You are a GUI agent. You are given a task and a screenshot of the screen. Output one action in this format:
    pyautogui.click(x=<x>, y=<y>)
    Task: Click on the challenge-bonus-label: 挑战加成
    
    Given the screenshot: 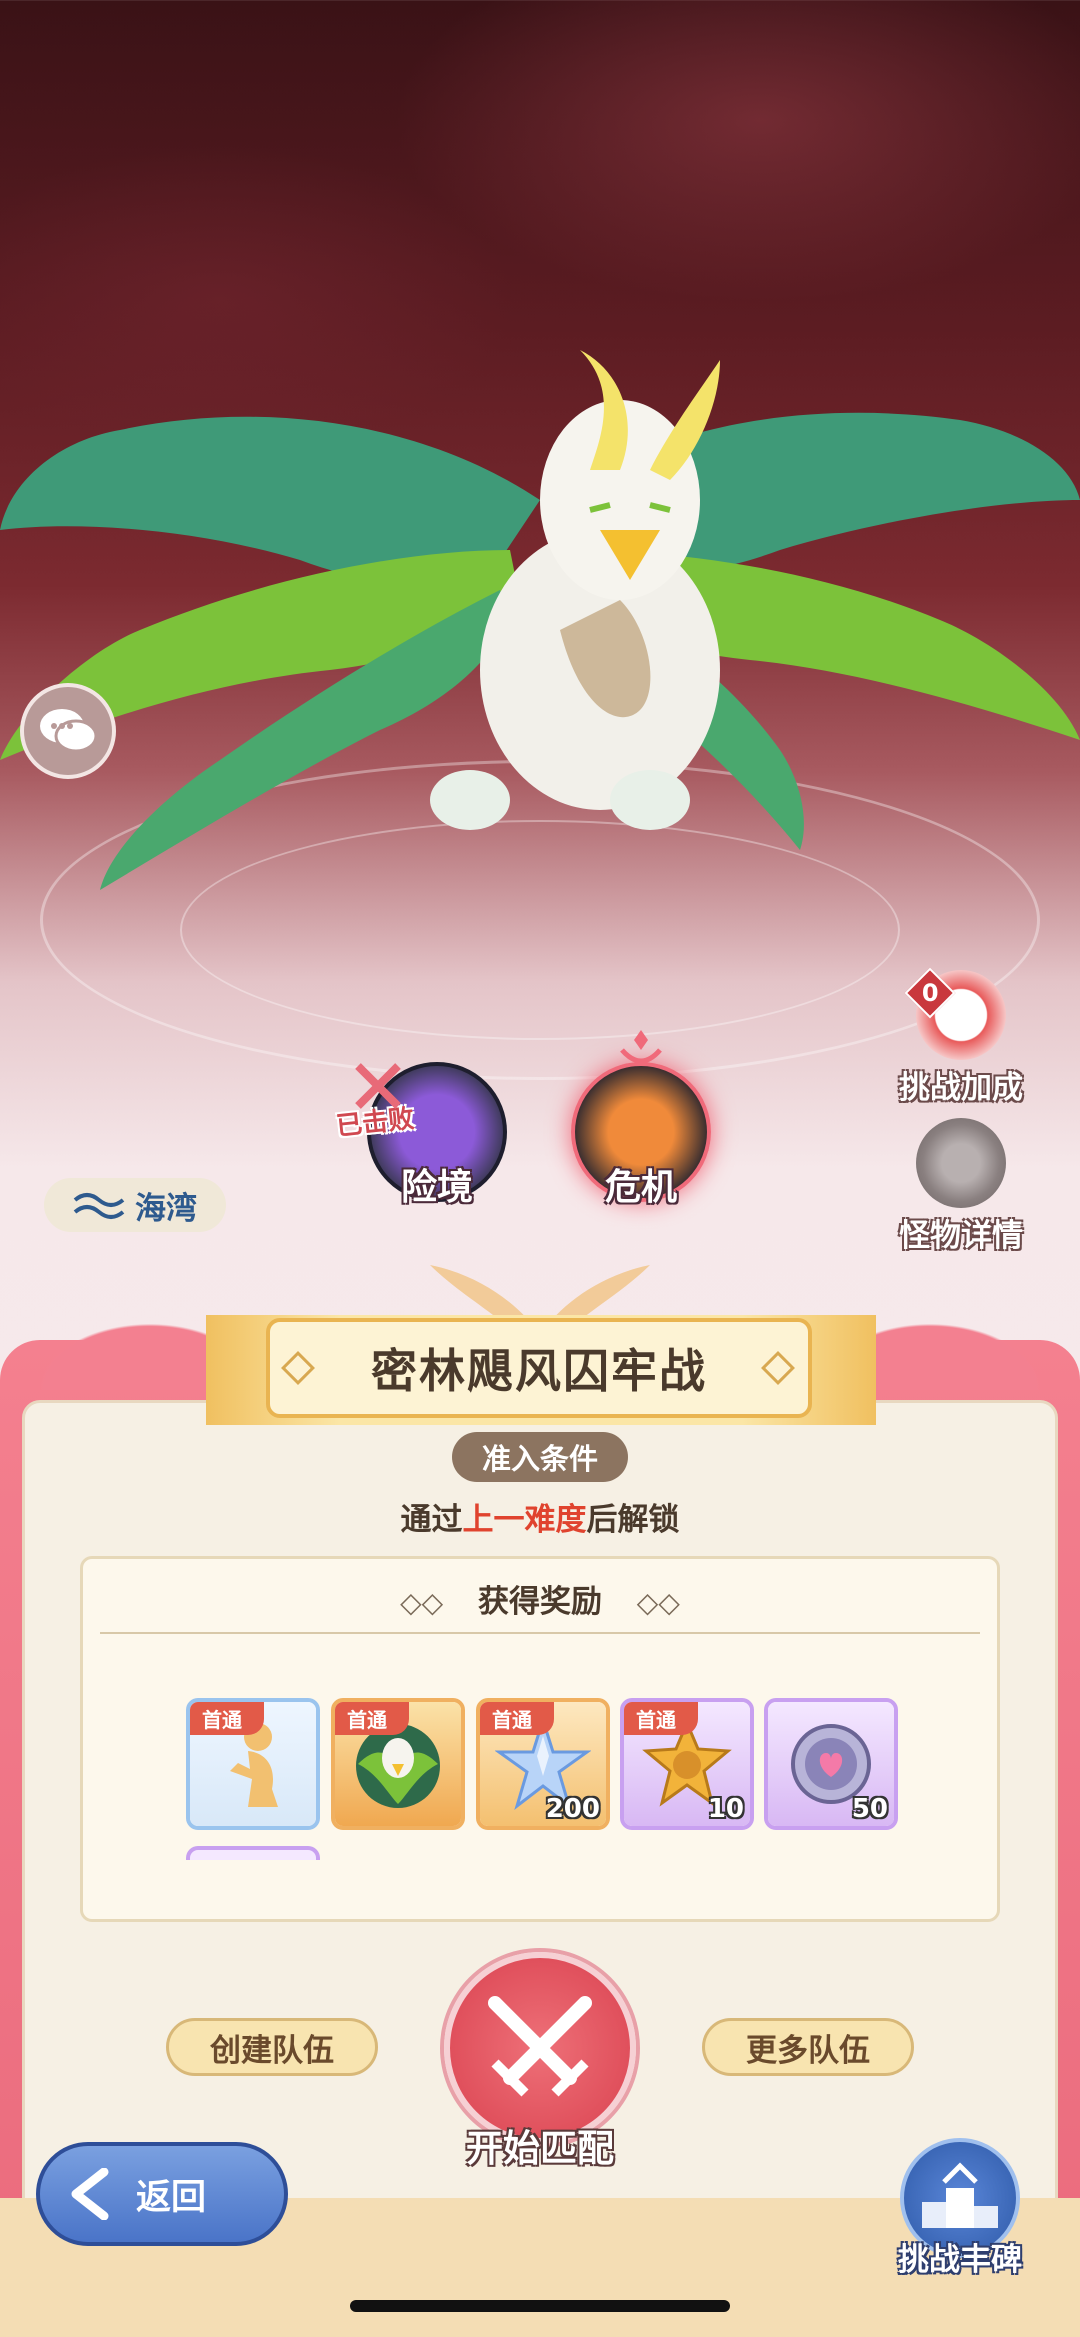 What is the action you would take?
    pyautogui.click(x=961, y=1088)
    